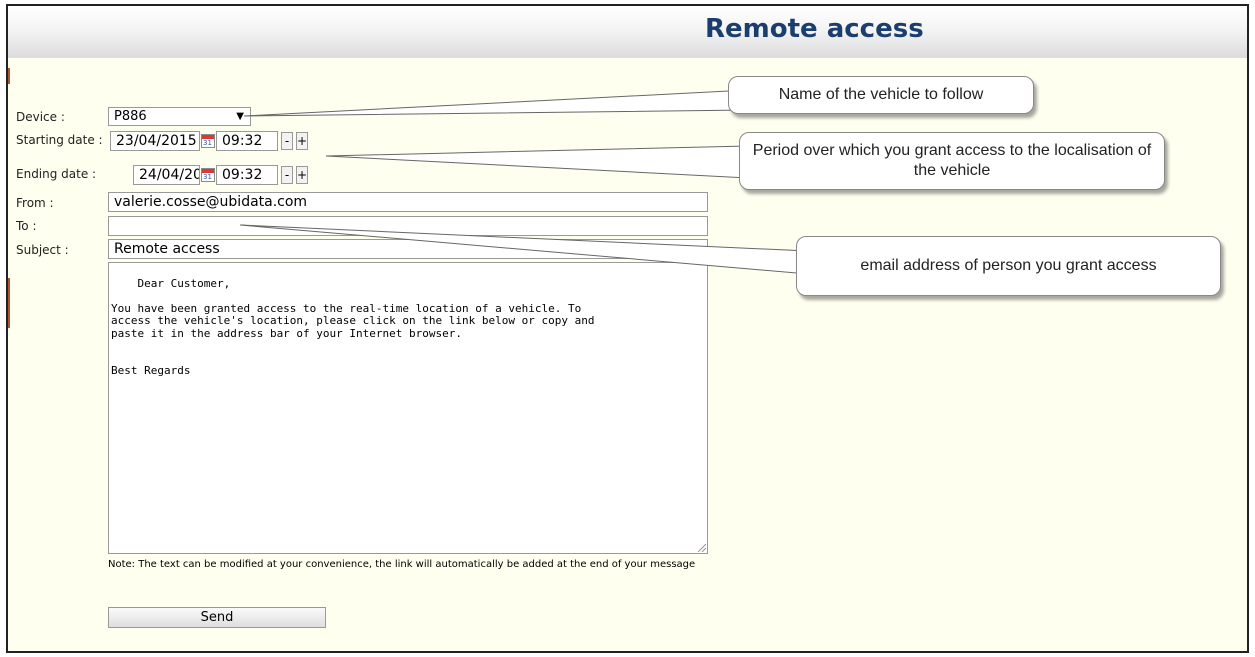 The width and height of the screenshot is (1255, 657). Describe the element at coordinates (26, 226) in the screenshot. I see `to-label: To :` at that location.